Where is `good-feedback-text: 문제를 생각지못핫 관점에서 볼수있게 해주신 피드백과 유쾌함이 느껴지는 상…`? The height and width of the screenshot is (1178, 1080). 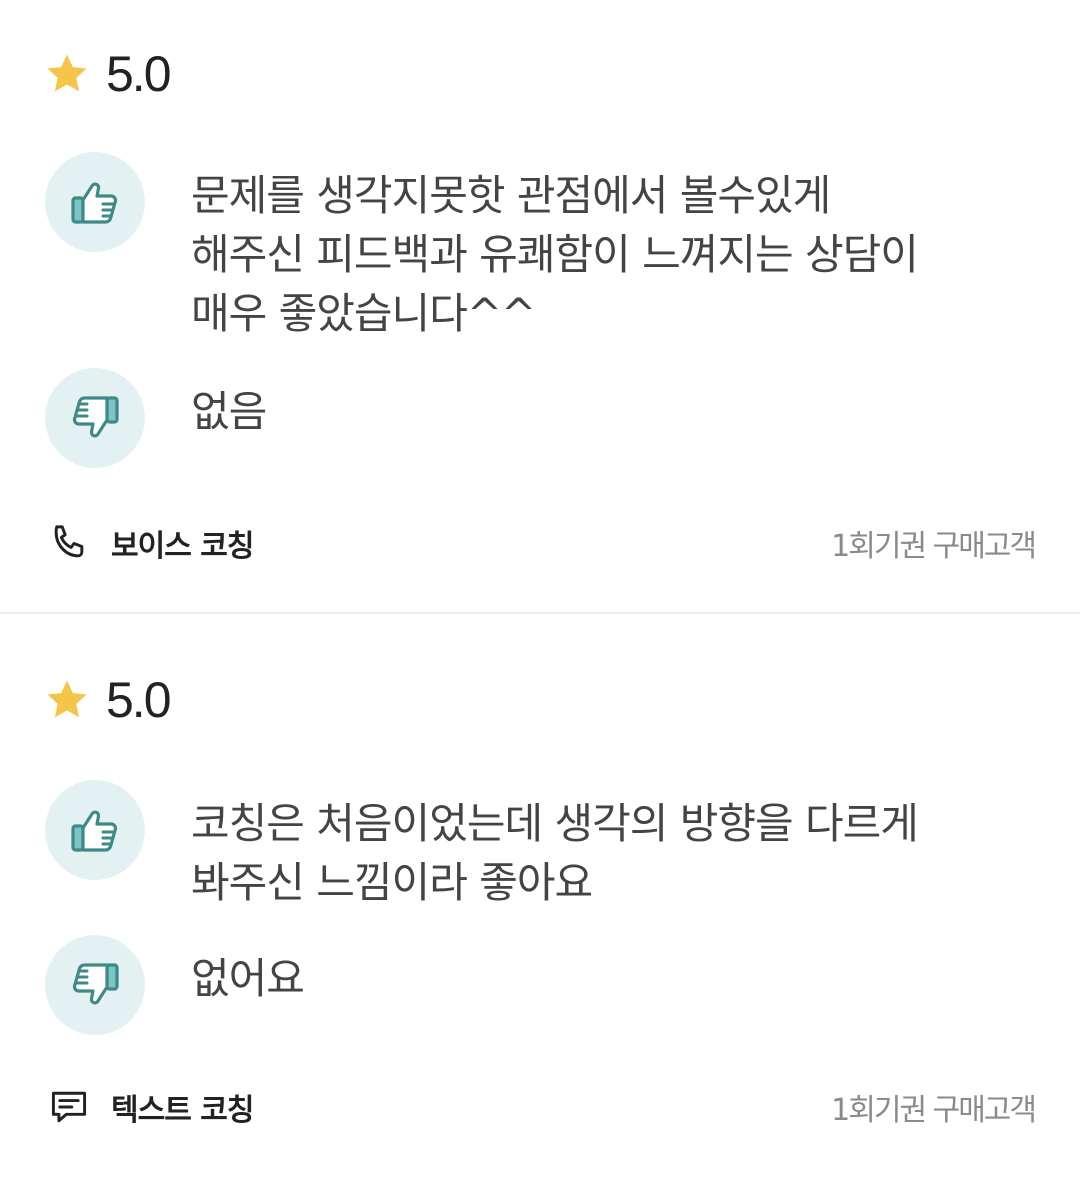
good-feedback-text: 문제를 생각지못핫 관점에서 볼수있게 해주신 피드백과 유쾌함이 느껴지는 상… is located at coordinates (555, 254).